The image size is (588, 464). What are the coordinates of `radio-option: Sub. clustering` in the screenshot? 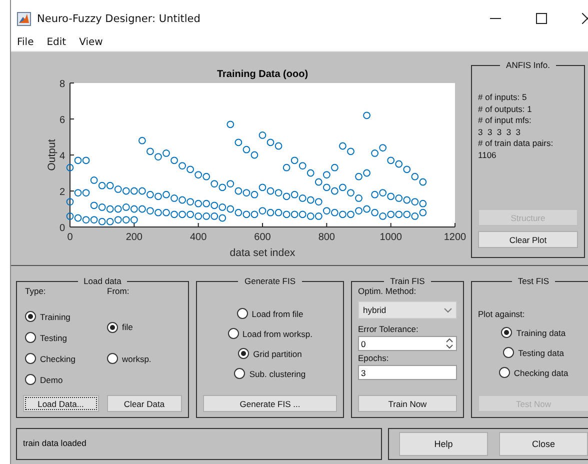 It's located at (270, 373).